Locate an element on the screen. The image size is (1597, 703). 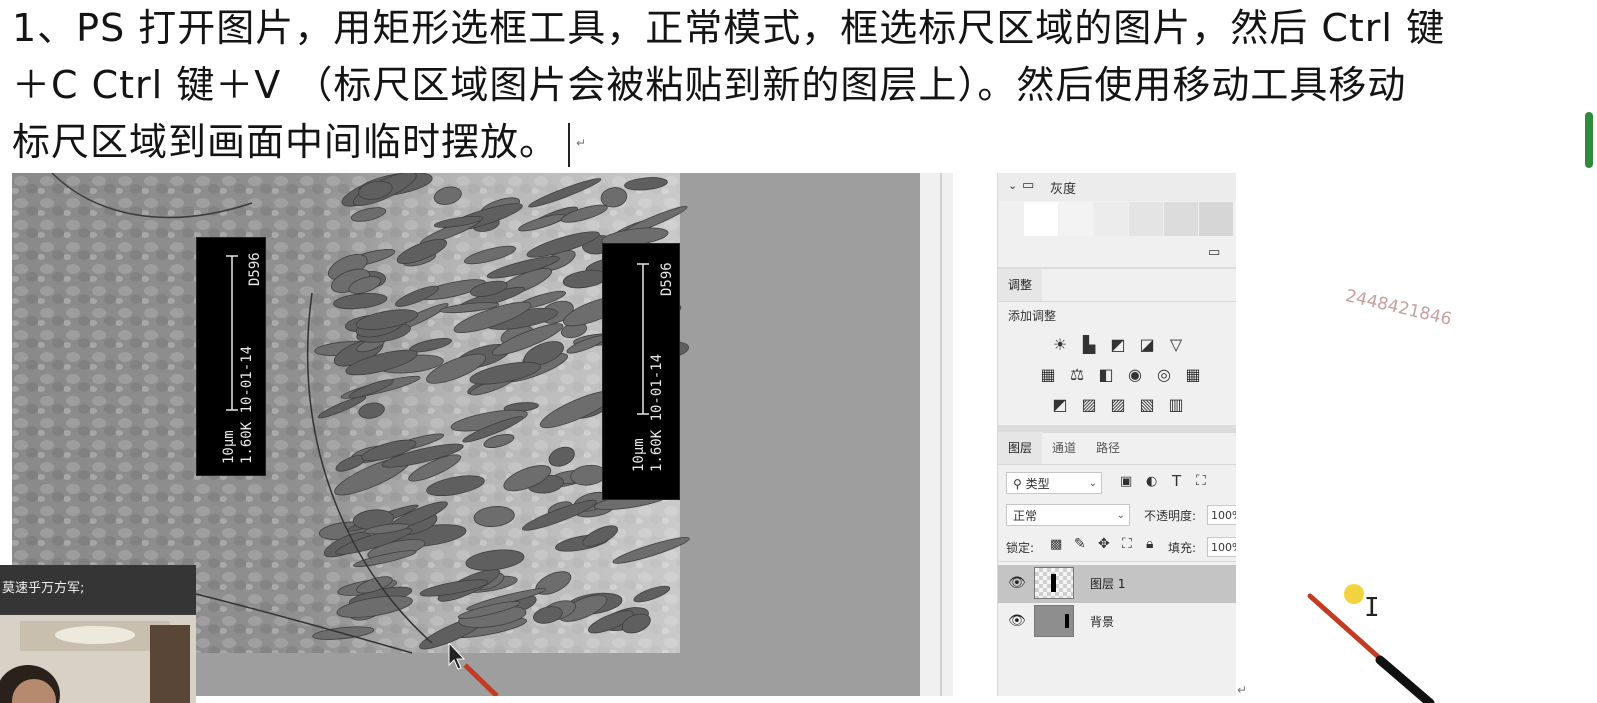
filter-kind-value: 类型 is located at coordinates (1037, 484).